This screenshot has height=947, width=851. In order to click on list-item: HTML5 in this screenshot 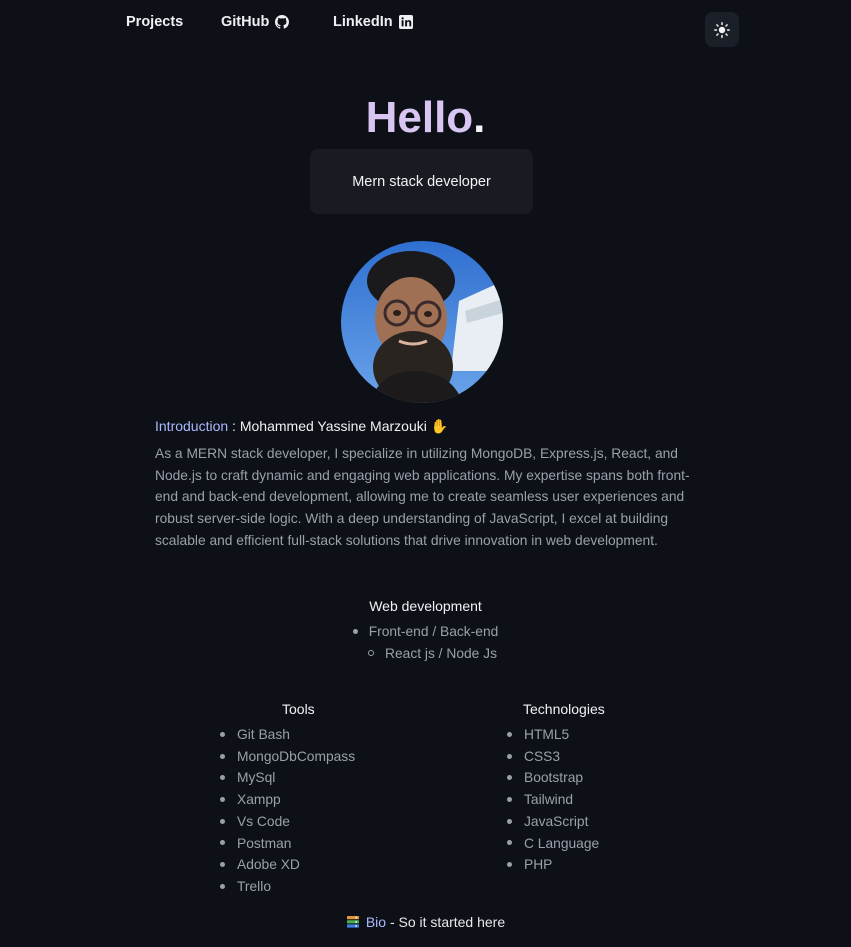, I will do `click(556, 735)`.